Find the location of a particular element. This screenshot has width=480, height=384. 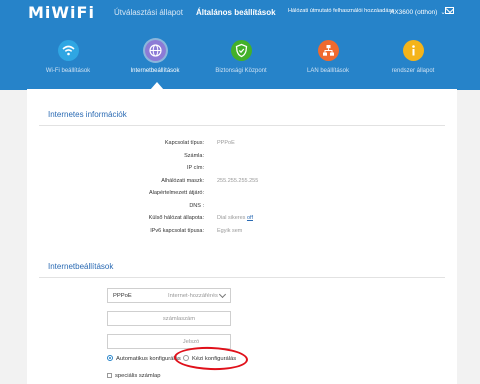

info-label: IP cím: is located at coordinates (195, 168).